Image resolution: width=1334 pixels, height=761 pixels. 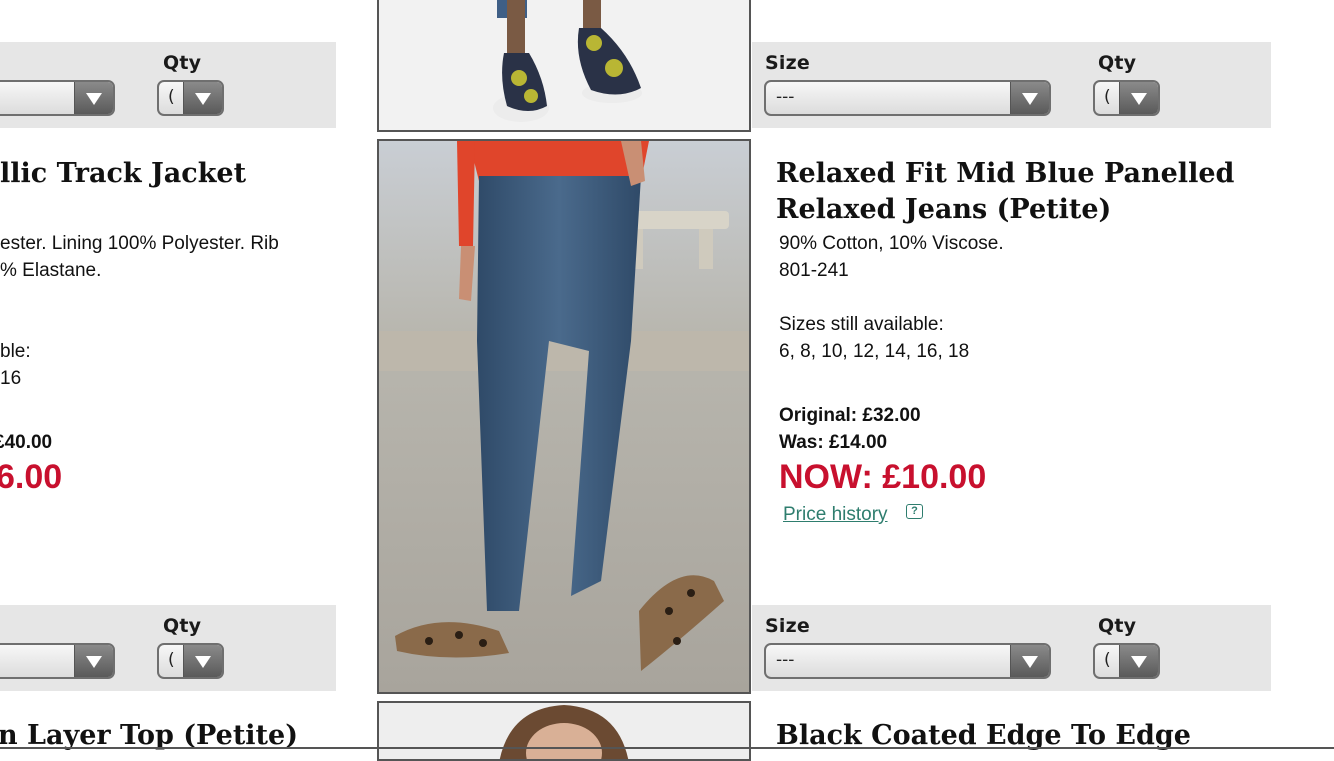 I want to click on product-title: llic Track Jacket, so click(x=123, y=174).